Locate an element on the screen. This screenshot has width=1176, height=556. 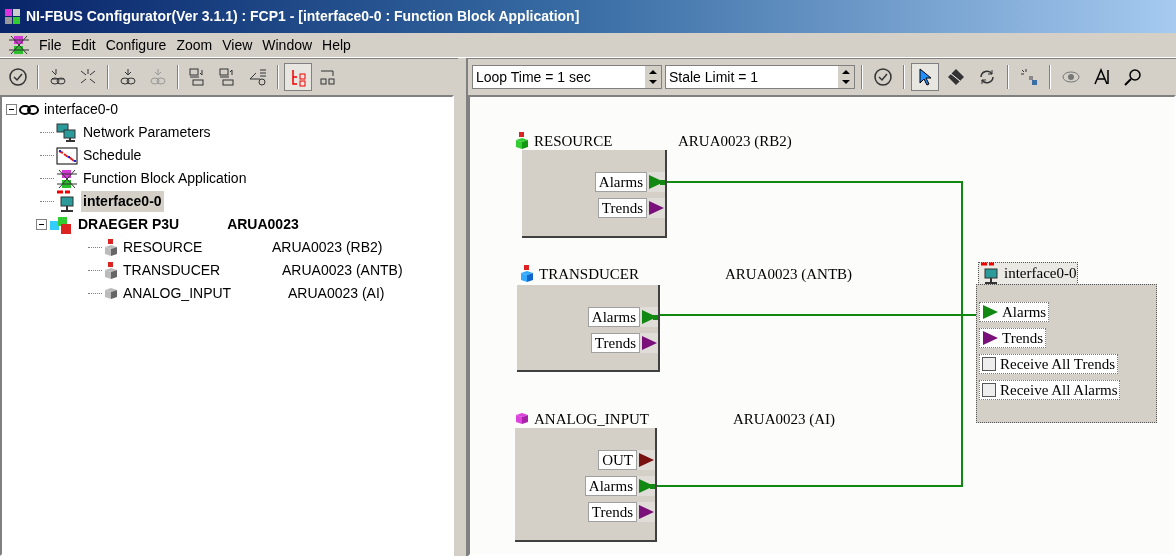
tree-item-tag: ARUA0023 (ANTB) is located at coordinates (342, 270).